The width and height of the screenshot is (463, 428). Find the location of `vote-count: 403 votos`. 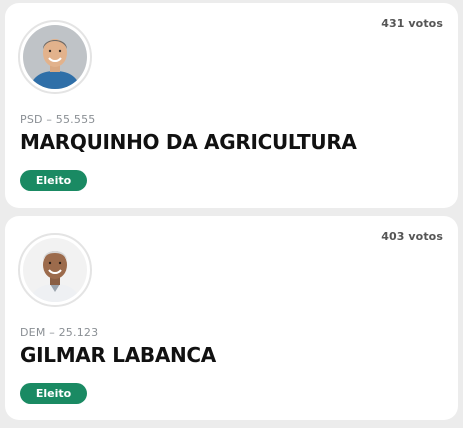

vote-count: 403 votos is located at coordinates (412, 236).